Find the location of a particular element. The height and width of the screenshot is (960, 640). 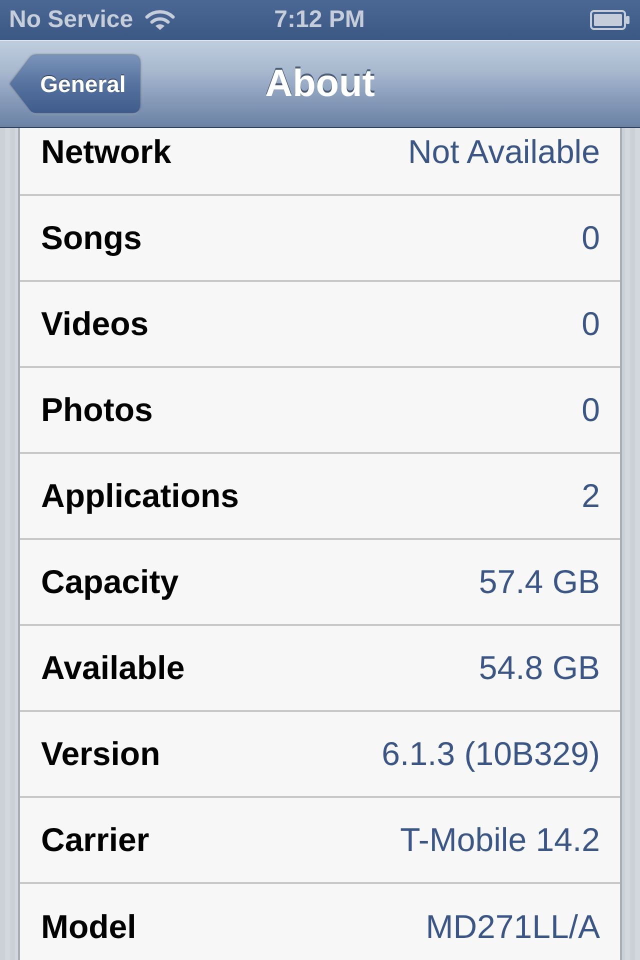

row-value: 2 is located at coordinates (591, 496).